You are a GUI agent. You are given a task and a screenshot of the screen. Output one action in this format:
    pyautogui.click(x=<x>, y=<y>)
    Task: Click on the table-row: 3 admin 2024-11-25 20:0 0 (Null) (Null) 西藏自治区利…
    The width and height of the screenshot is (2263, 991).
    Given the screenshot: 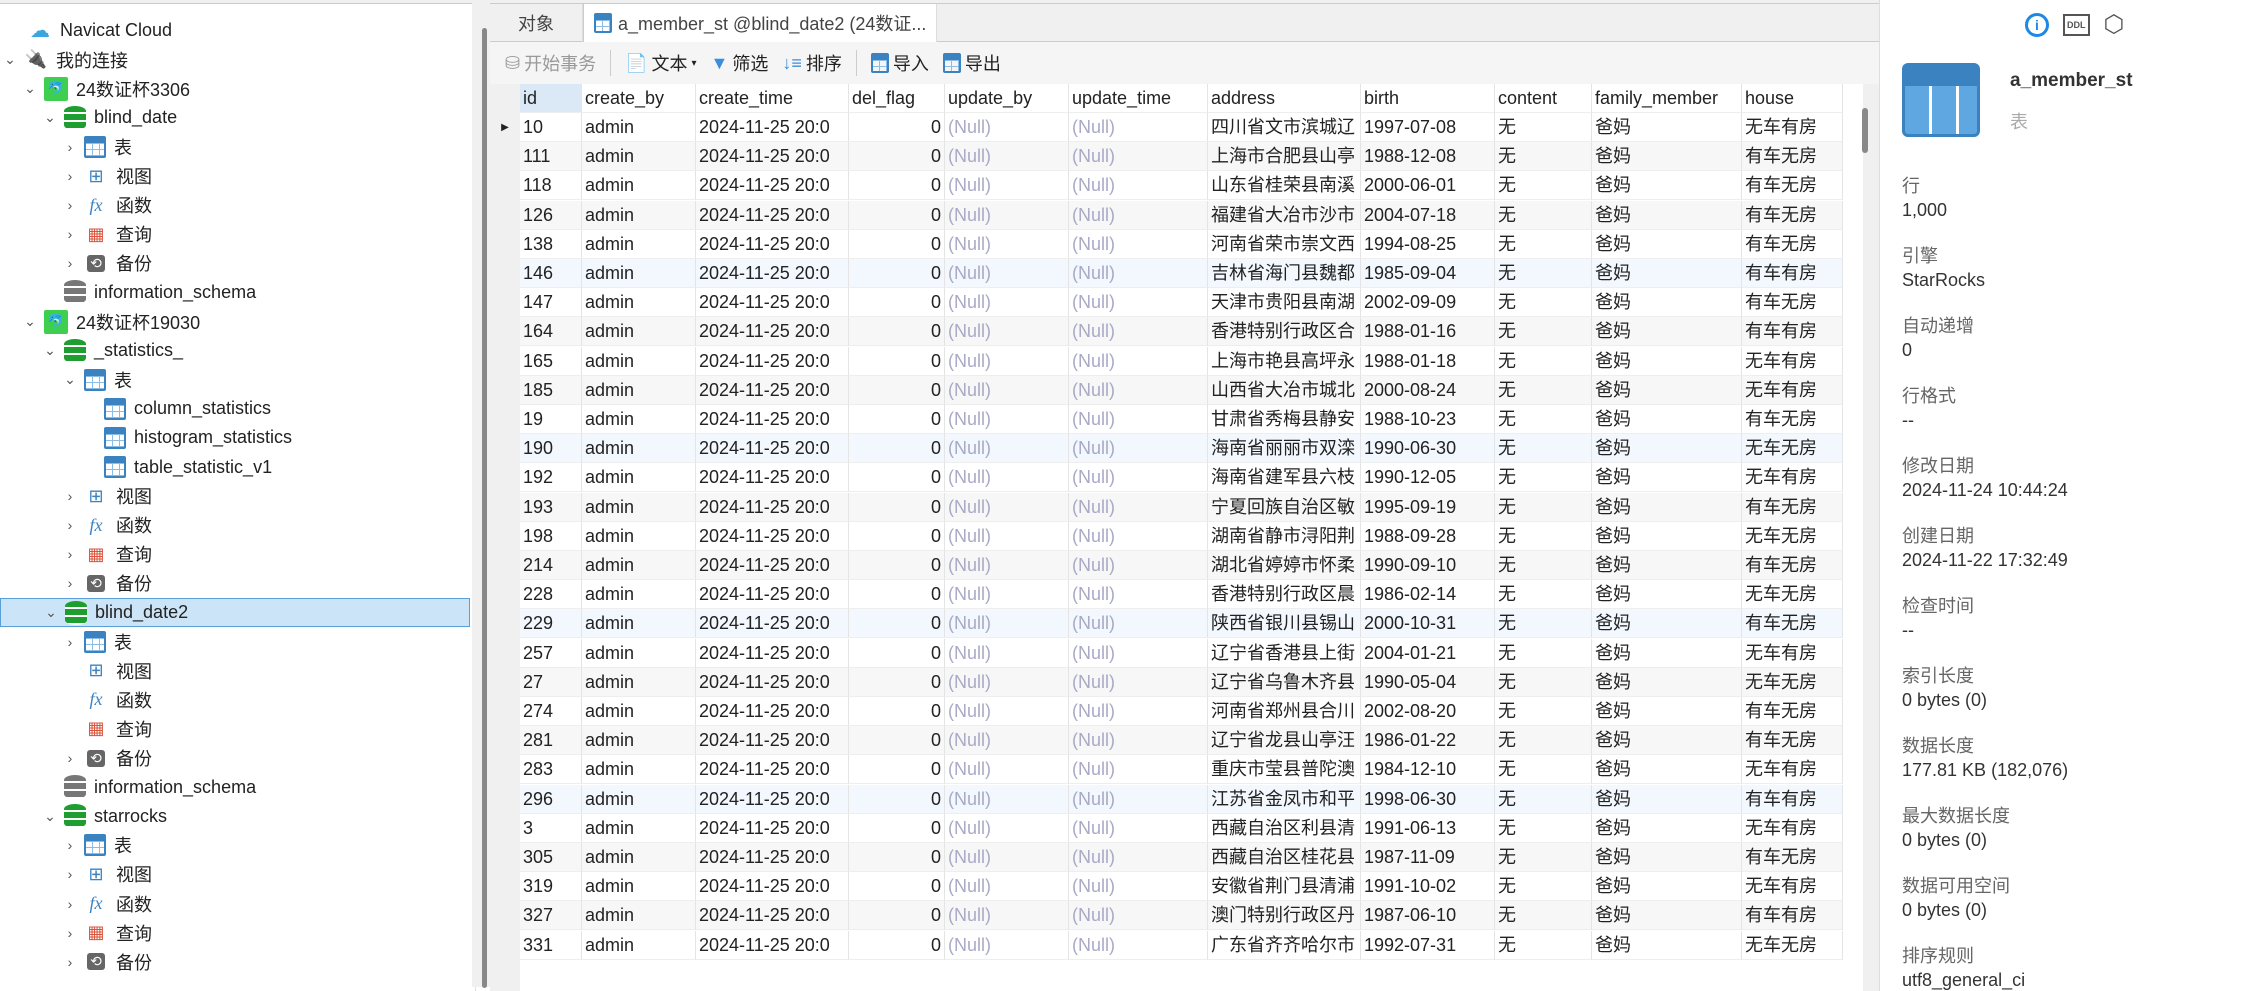 What is the action you would take?
    pyautogui.click(x=1181, y=828)
    